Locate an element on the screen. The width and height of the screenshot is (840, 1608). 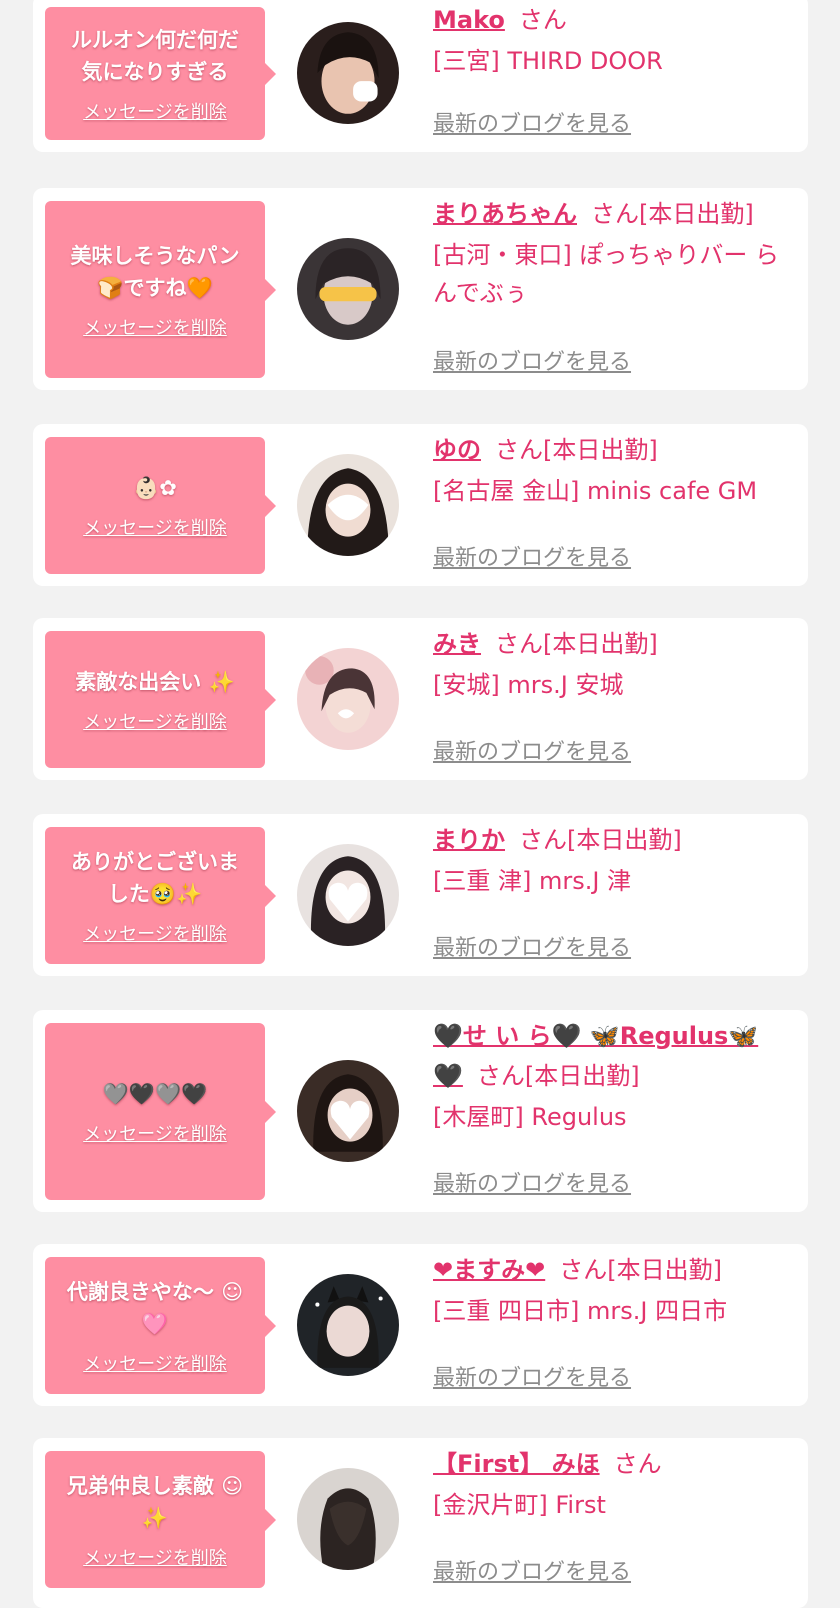
message-text: 🩶🖤🩶🖤 is located at coordinates (155, 1093).